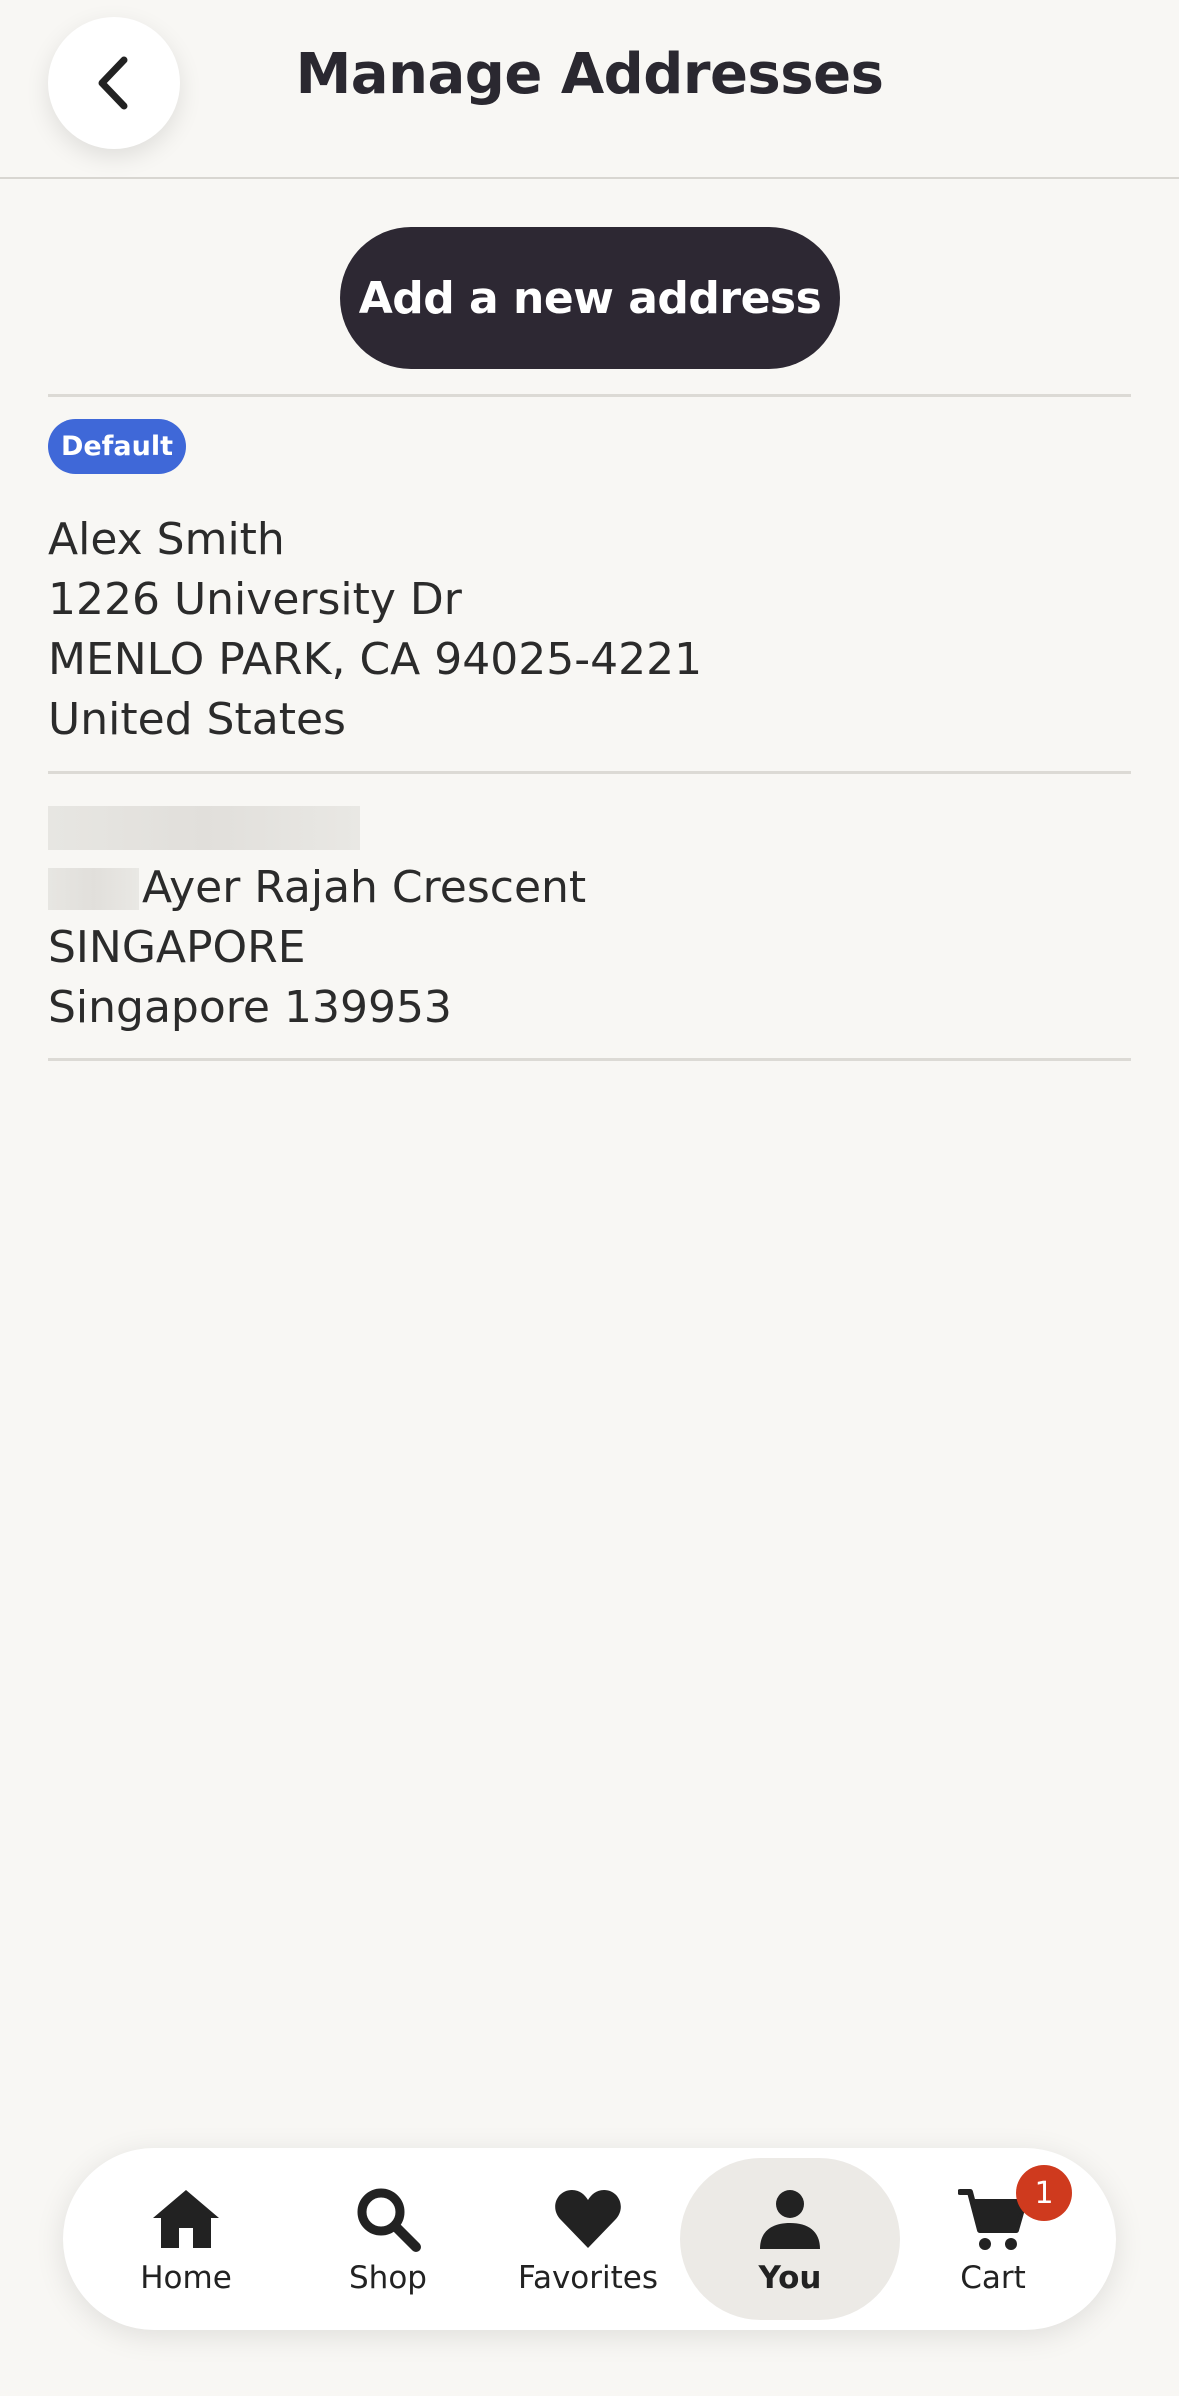  I want to click on tab-shop-label: Shop, so click(388, 2278).